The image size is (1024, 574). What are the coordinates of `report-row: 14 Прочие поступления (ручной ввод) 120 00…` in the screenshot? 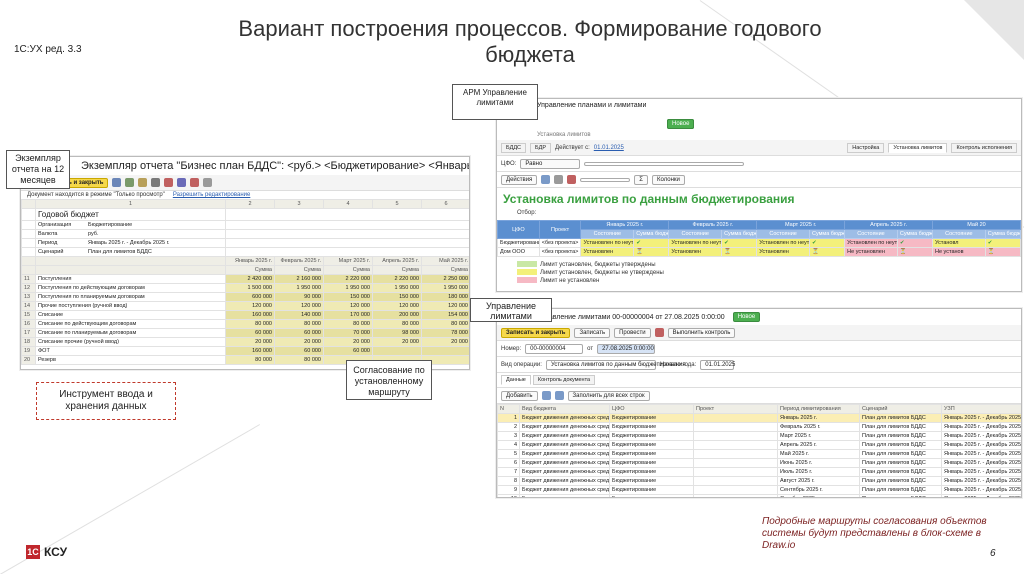 It's located at (245, 306).